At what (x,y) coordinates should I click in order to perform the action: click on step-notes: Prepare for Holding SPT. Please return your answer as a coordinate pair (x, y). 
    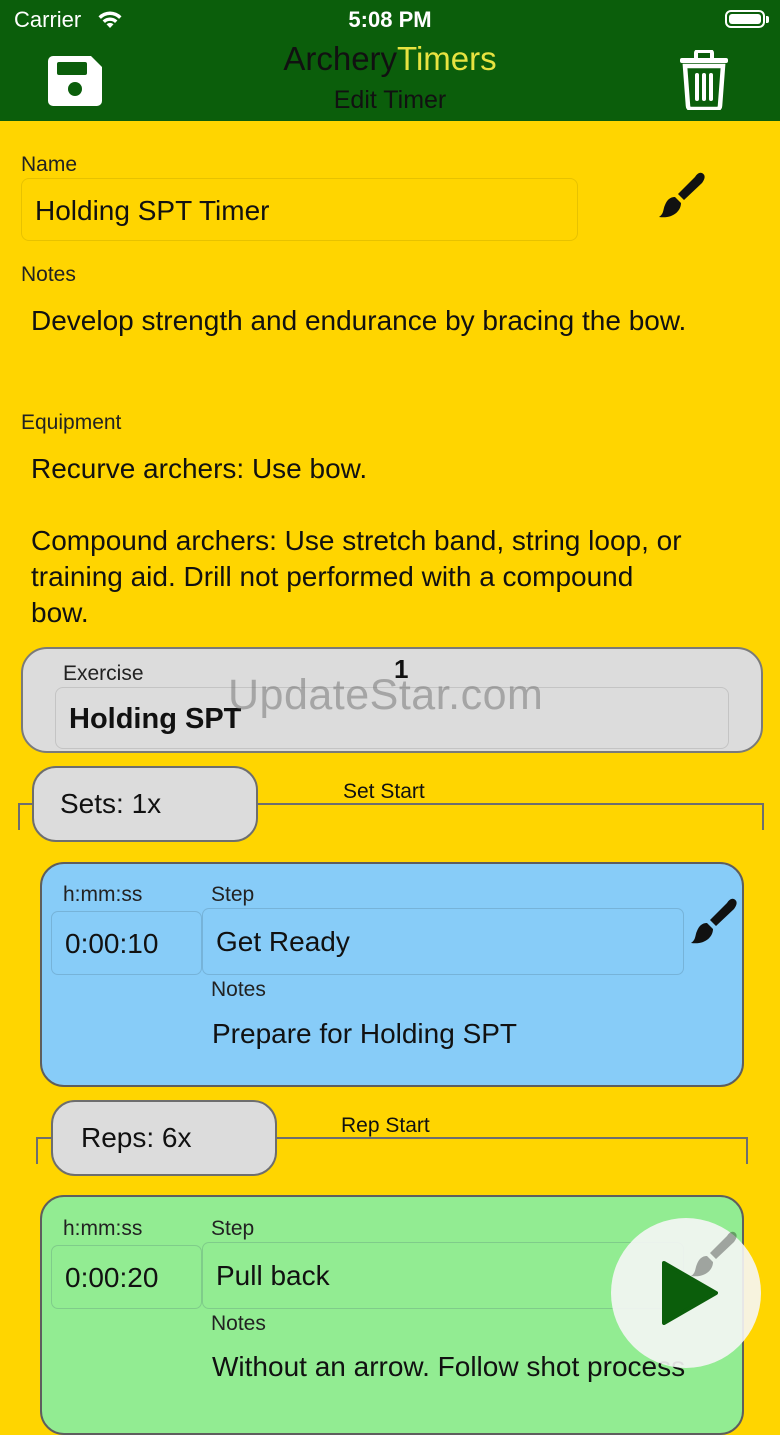
    Looking at the image, I should click on (364, 1034).